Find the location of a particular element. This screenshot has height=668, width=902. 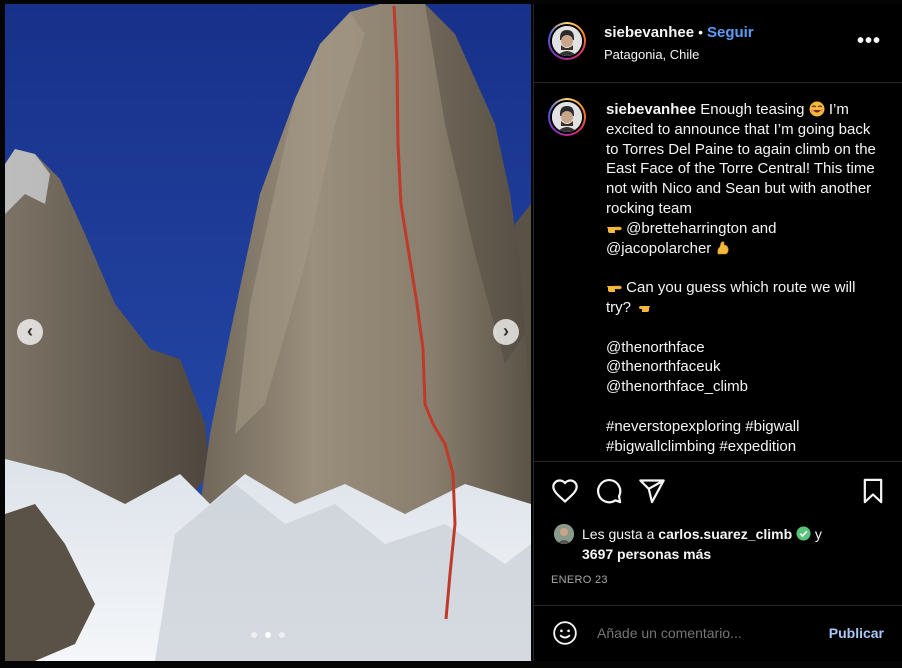

grin-emoji-icon is located at coordinates (817, 109).